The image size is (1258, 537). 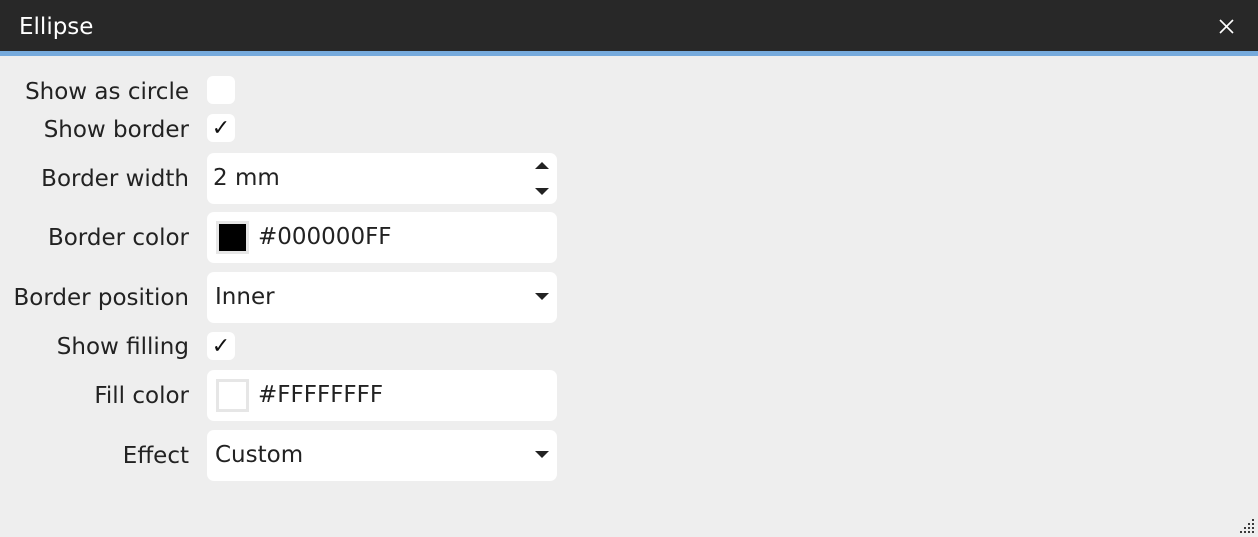 I want to click on fill-color-field: #FFFFFFFF, so click(x=382, y=395).